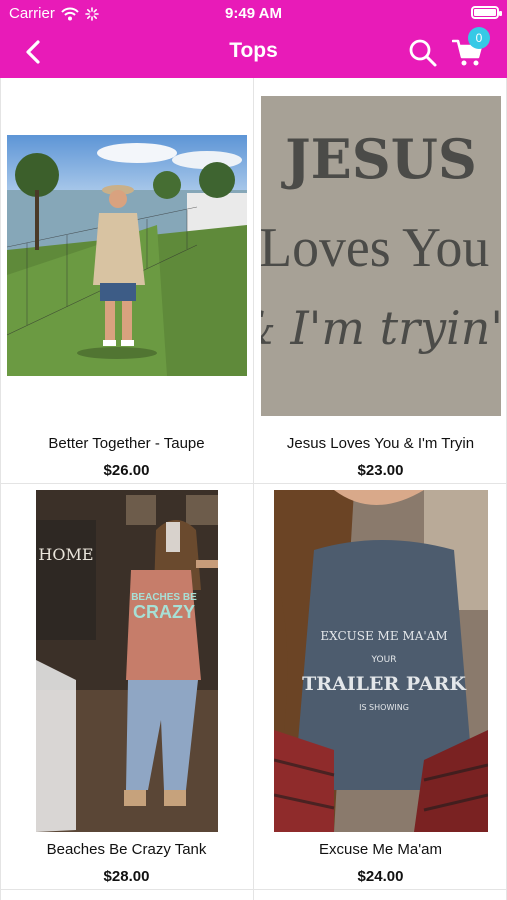 The image size is (507, 900). Describe the element at coordinates (253, 52) in the screenshot. I see `nav-bar: Tops 0` at that location.